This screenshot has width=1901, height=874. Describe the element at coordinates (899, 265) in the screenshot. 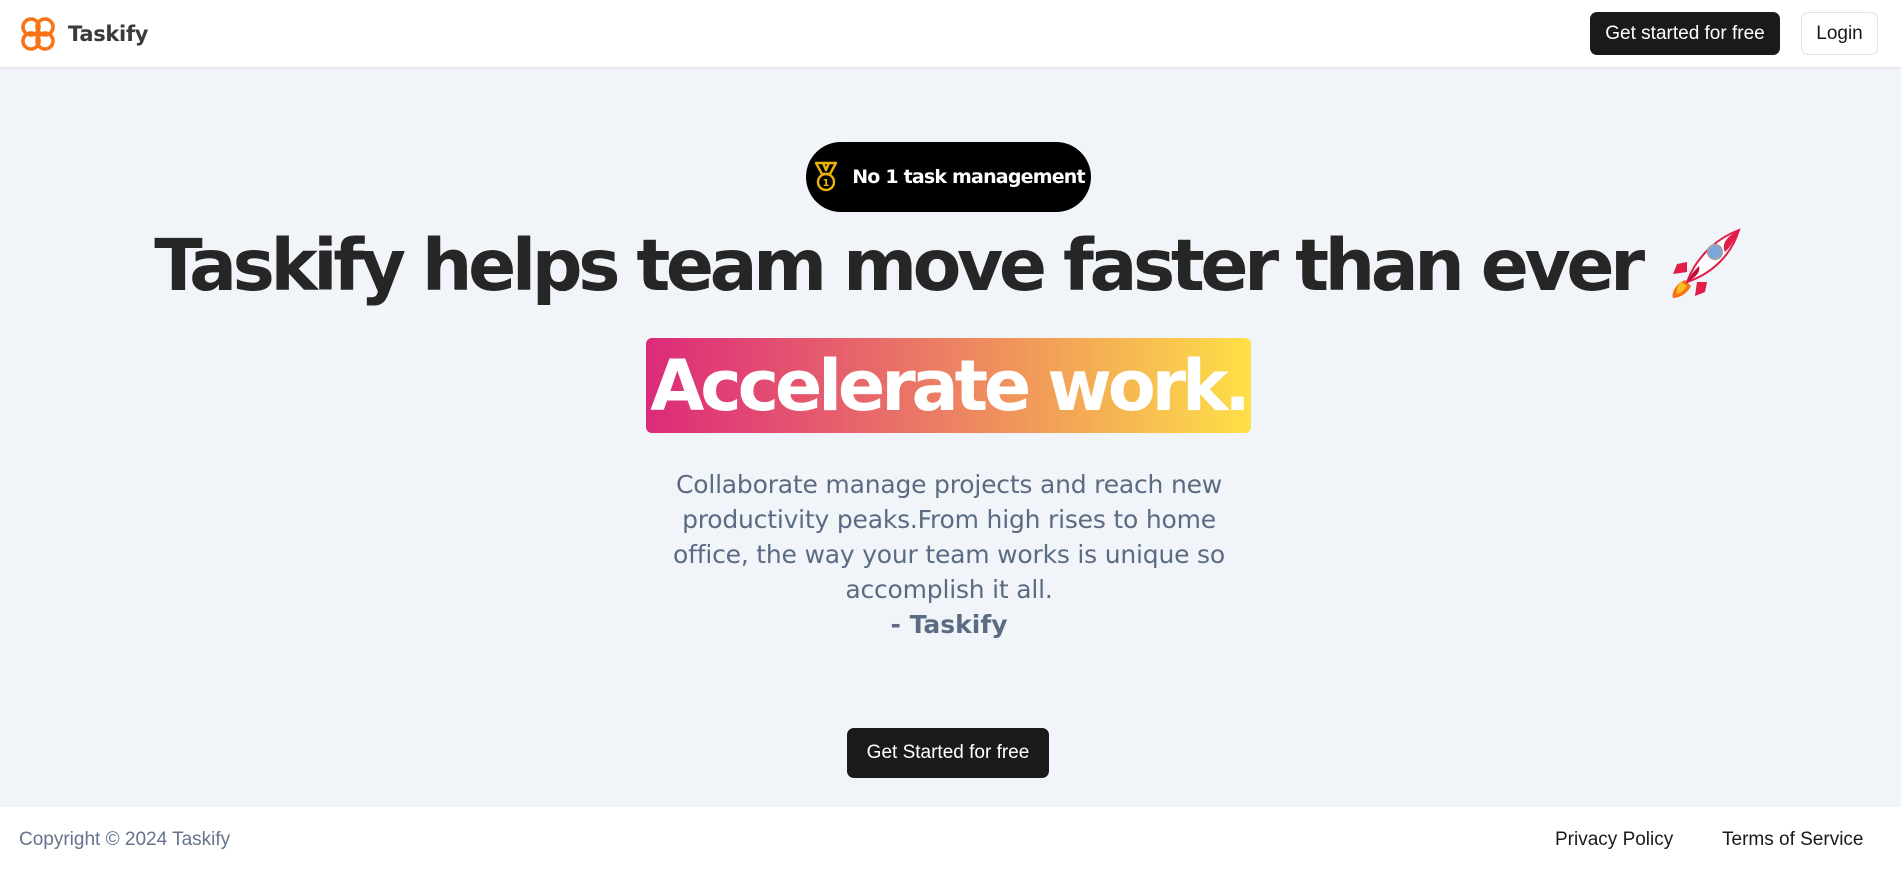

I see `hero-headline: Taskify helps team move faster than ever` at that location.